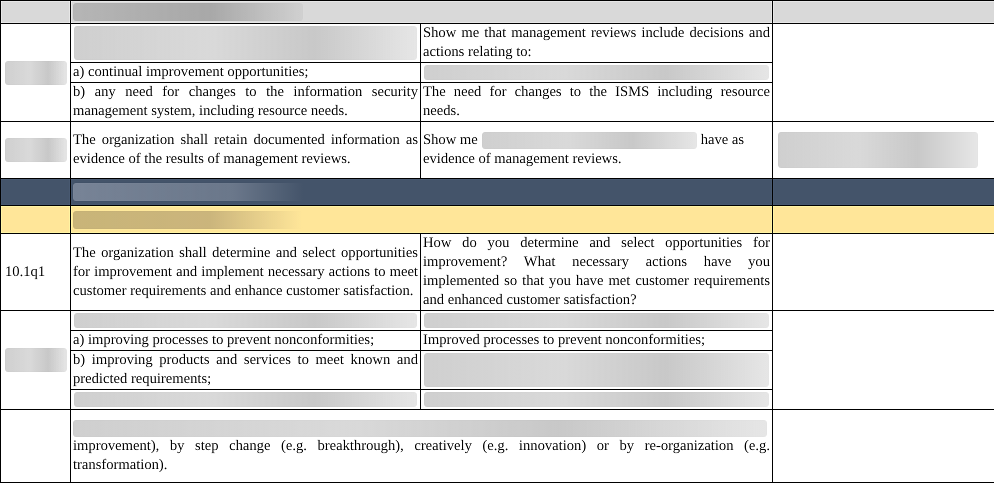 This screenshot has height=483, width=994. Describe the element at coordinates (722, 140) in the screenshot. I see `cell-text: have as` at that location.